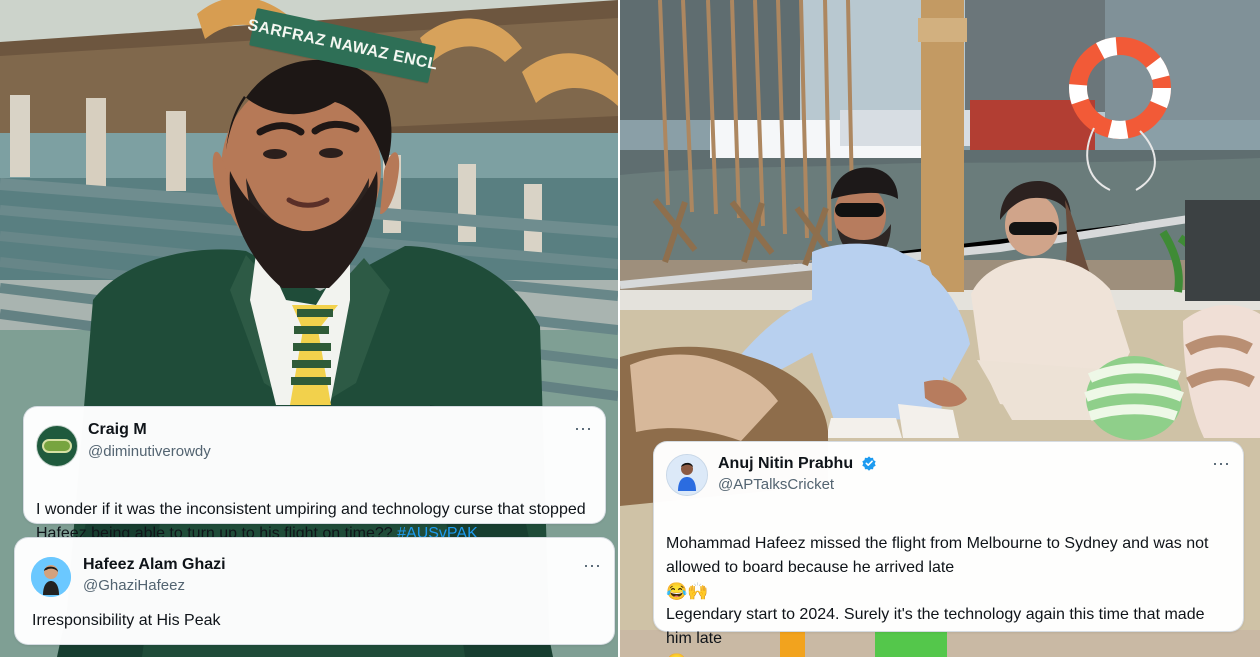 This screenshot has width=1260, height=657. Describe the element at coordinates (786, 463) in the screenshot. I see `author-name: Anuj Nitin Prabhu` at that location.